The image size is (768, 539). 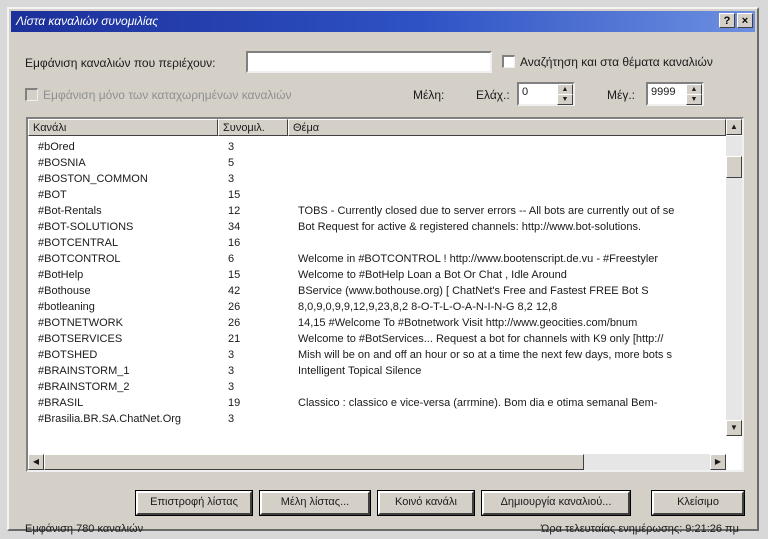 What do you see at coordinates (734, 167) in the screenshot?
I see `vertical-scroll-thumb` at bounding box center [734, 167].